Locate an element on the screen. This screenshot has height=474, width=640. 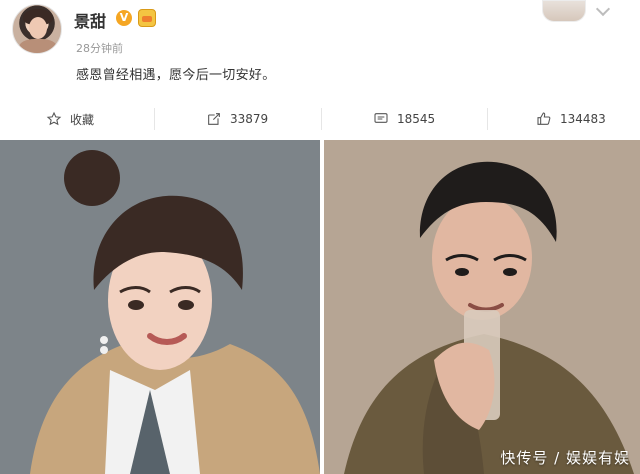
share-button: 33879 is located at coordinates (237, 119).